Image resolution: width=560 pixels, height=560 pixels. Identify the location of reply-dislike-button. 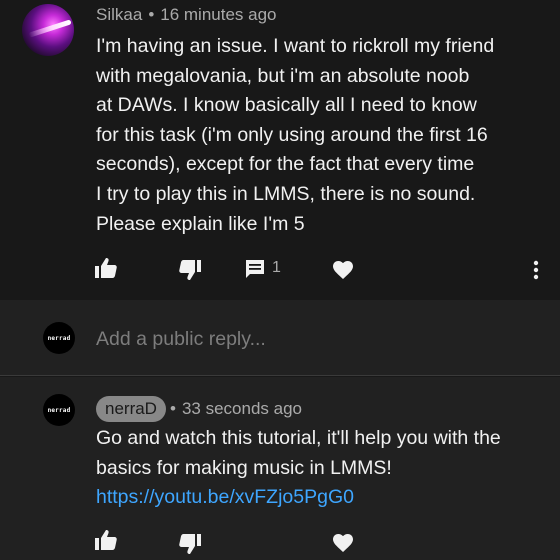
(190, 544).